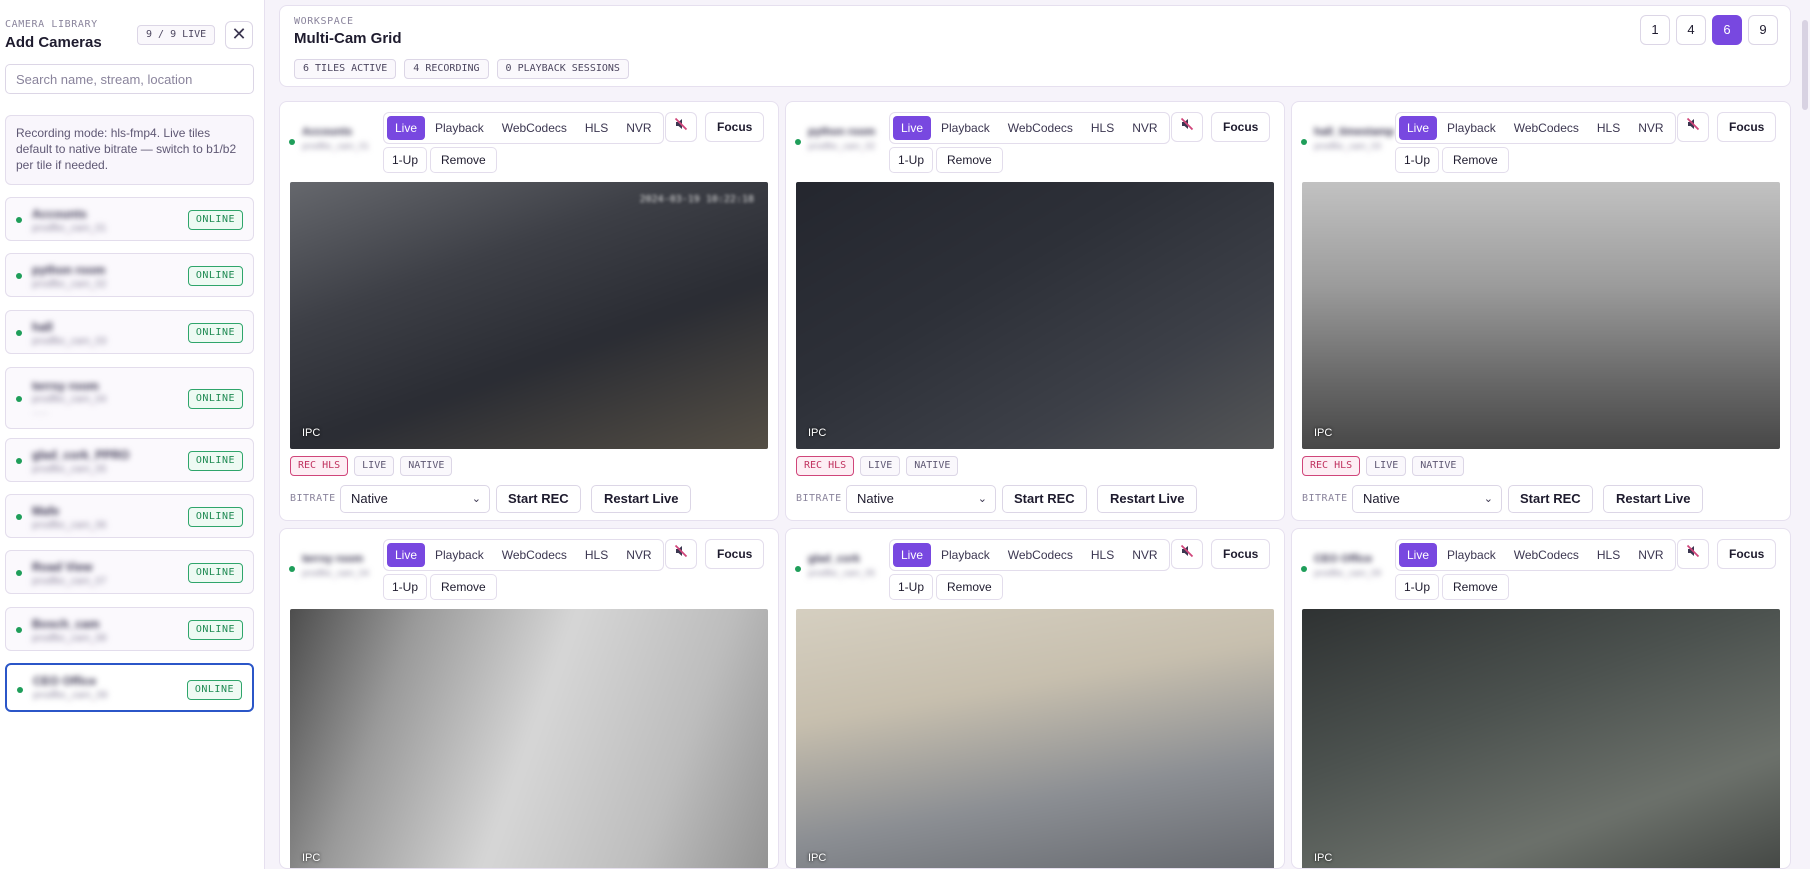 The width and height of the screenshot is (1810, 869). Describe the element at coordinates (129, 219) in the screenshot. I see `camera-list-item: Accounts prodfbc_cam_01 ONLINE` at that location.